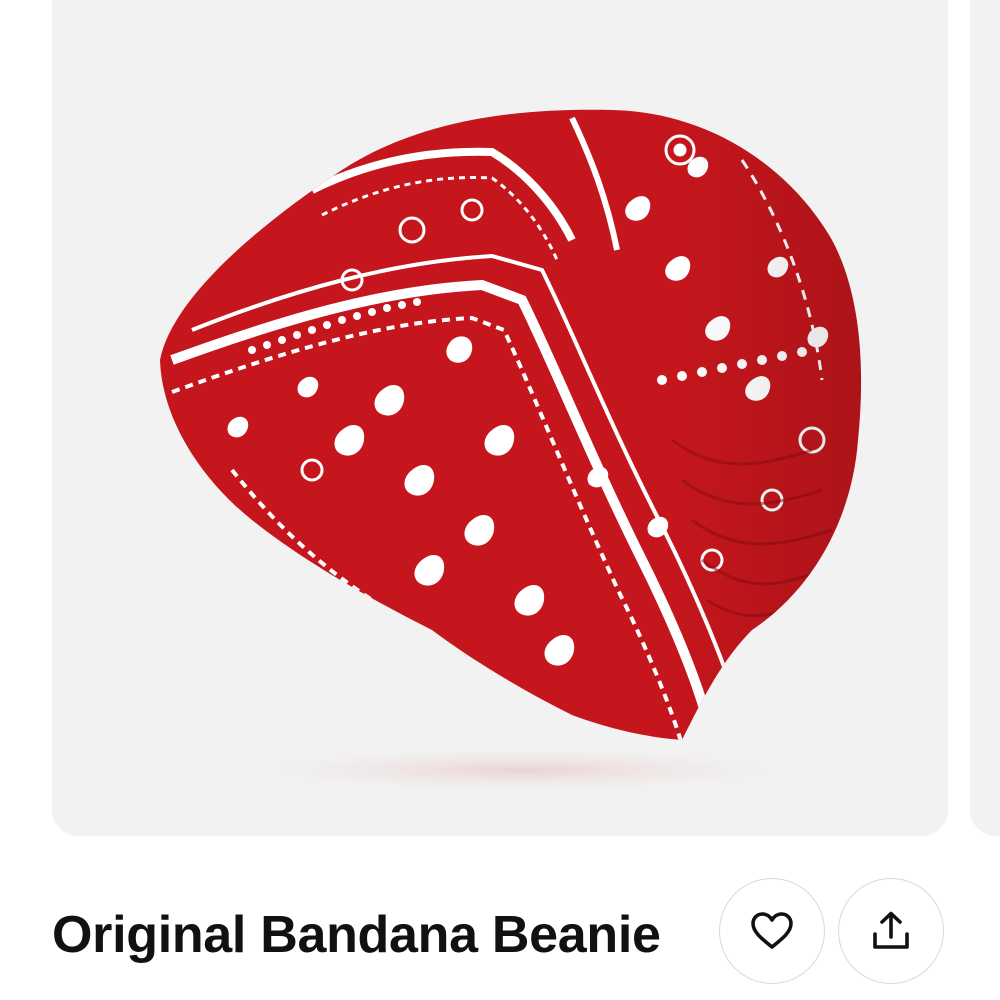 Image resolution: width=1000 pixels, height=1000 pixels. Describe the element at coordinates (985, 418) in the screenshot. I see `next-product-image-peek` at that location.